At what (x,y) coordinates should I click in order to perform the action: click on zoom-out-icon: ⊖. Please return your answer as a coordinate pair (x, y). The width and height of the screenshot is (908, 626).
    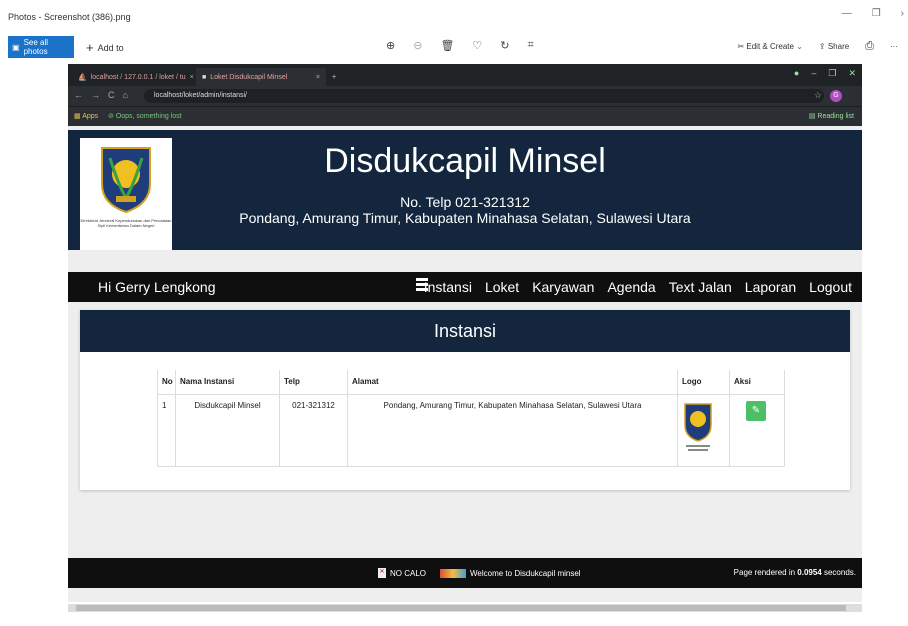
    Looking at the image, I should click on (417, 45).